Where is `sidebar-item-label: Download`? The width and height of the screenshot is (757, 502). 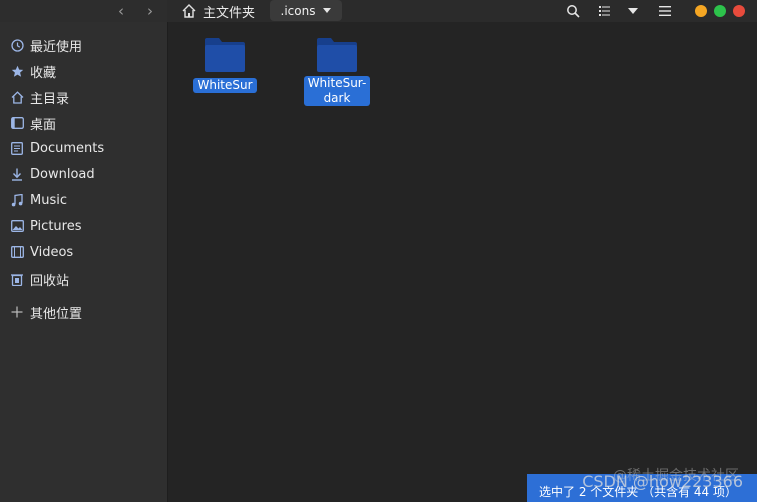
sidebar-item-label: Download is located at coordinates (62, 174).